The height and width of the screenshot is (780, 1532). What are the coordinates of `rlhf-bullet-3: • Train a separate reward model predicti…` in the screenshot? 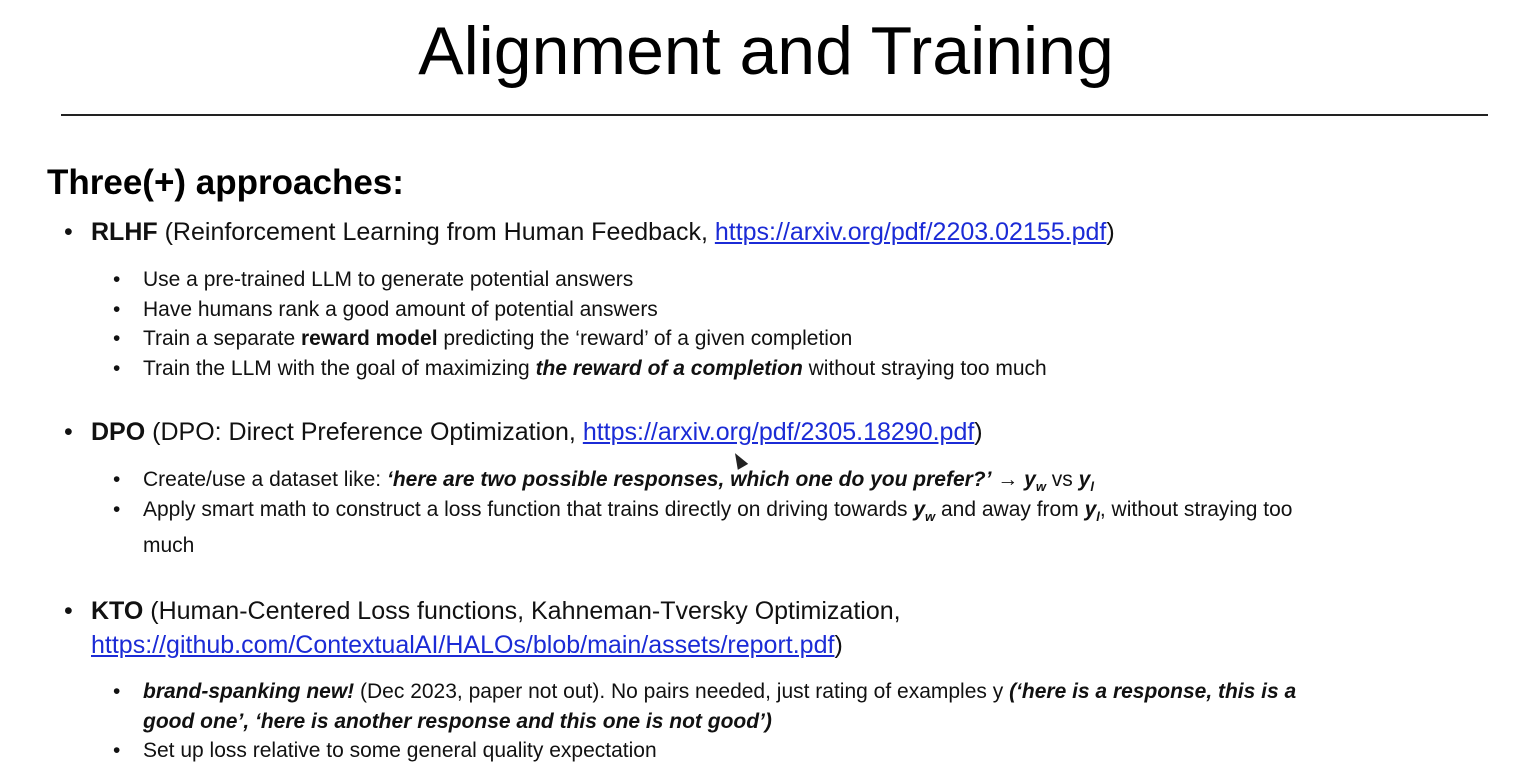 It's located at (482, 339).